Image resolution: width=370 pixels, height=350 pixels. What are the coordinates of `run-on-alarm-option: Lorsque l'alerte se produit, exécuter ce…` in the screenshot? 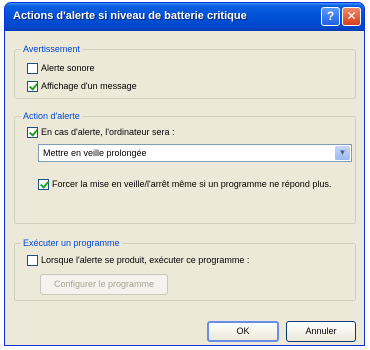 It's located at (138, 260).